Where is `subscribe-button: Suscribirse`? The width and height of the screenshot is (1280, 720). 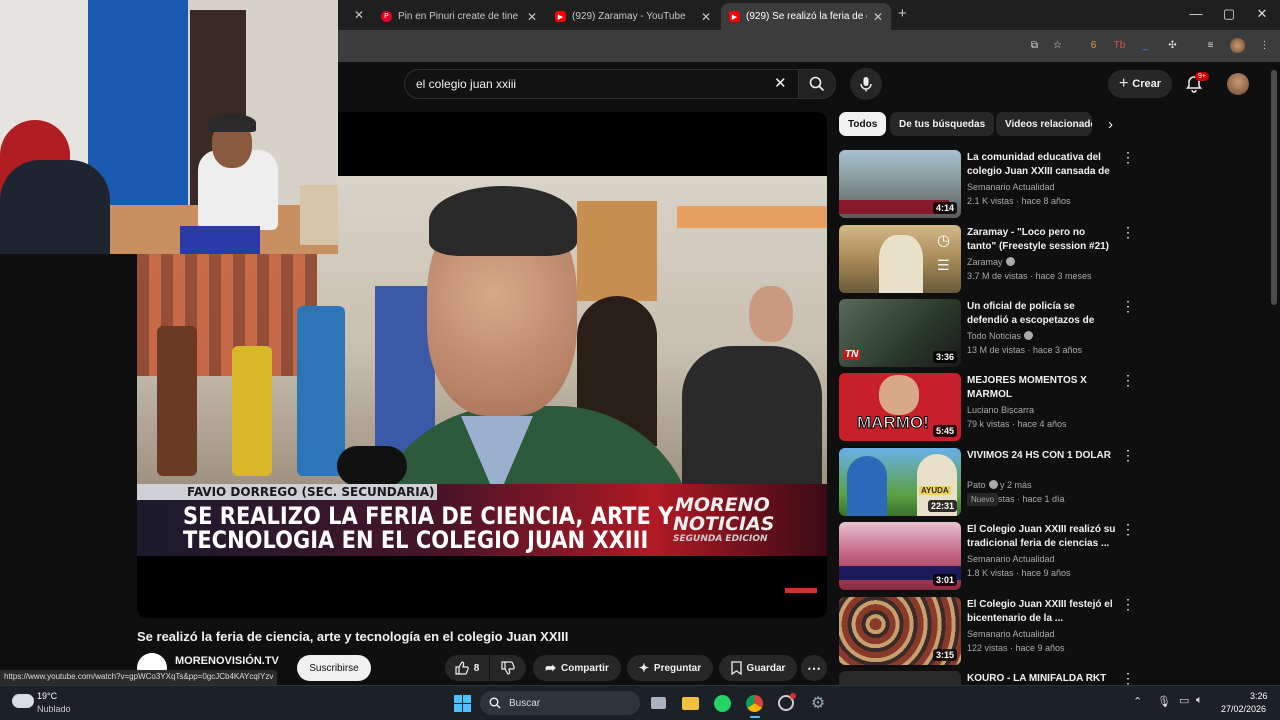 subscribe-button: Suscribirse is located at coordinates (334, 668).